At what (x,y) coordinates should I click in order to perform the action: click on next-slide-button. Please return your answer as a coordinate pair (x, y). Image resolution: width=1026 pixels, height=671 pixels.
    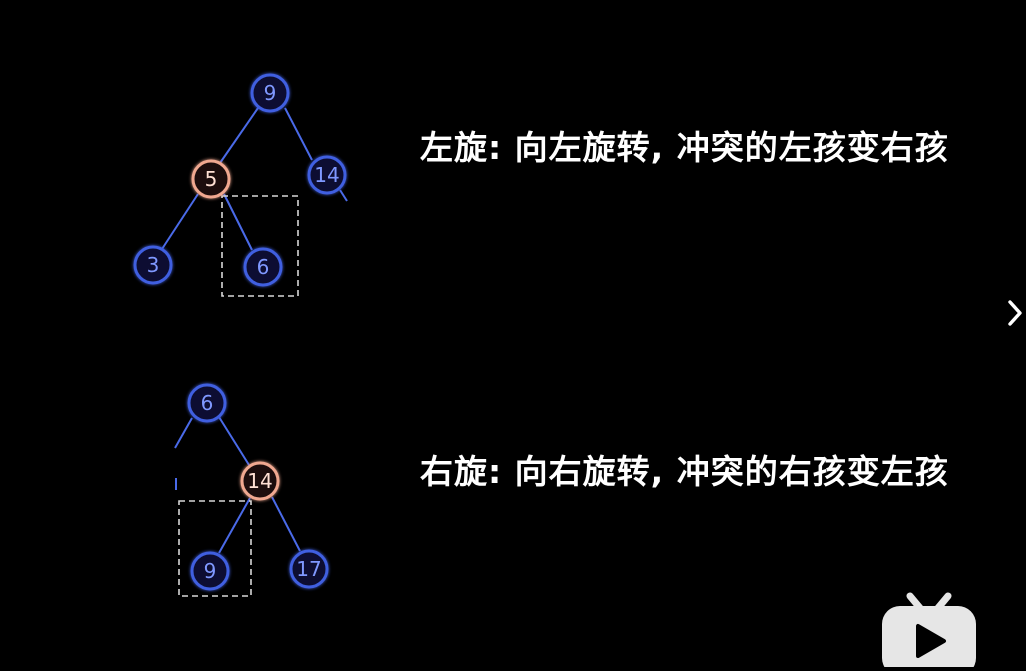
    Looking at the image, I should click on (1015, 313).